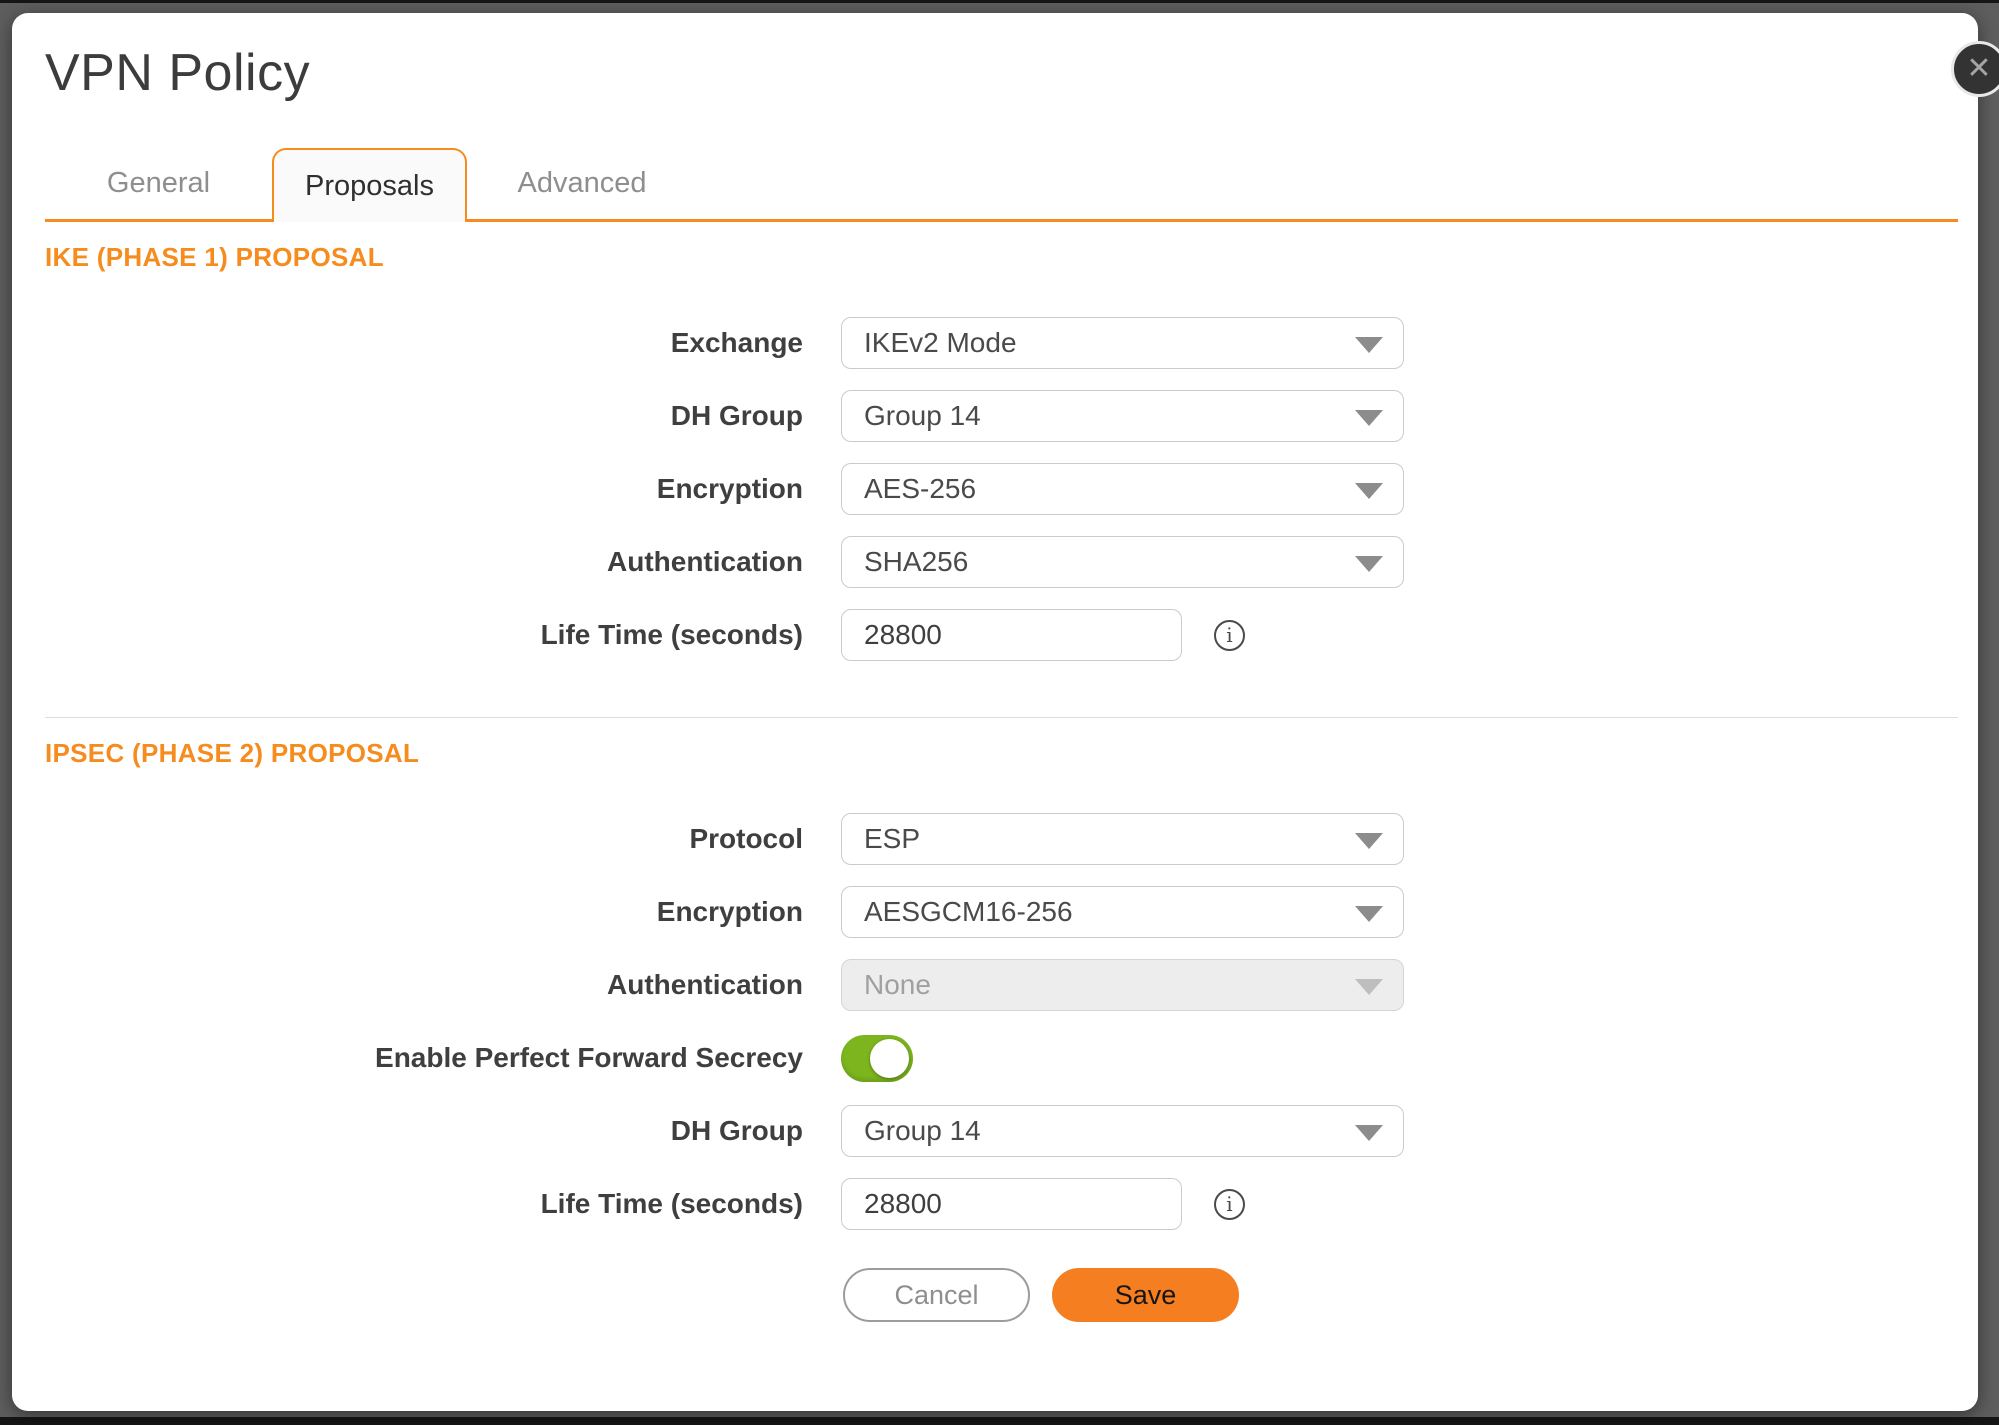 Image resolution: width=1999 pixels, height=1425 pixels. Describe the element at coordinates (232, 753) in the screenshot. I see `ipsec-phase2-heading: IPSEC (PHASE 2) PROPOSAL` at that location.